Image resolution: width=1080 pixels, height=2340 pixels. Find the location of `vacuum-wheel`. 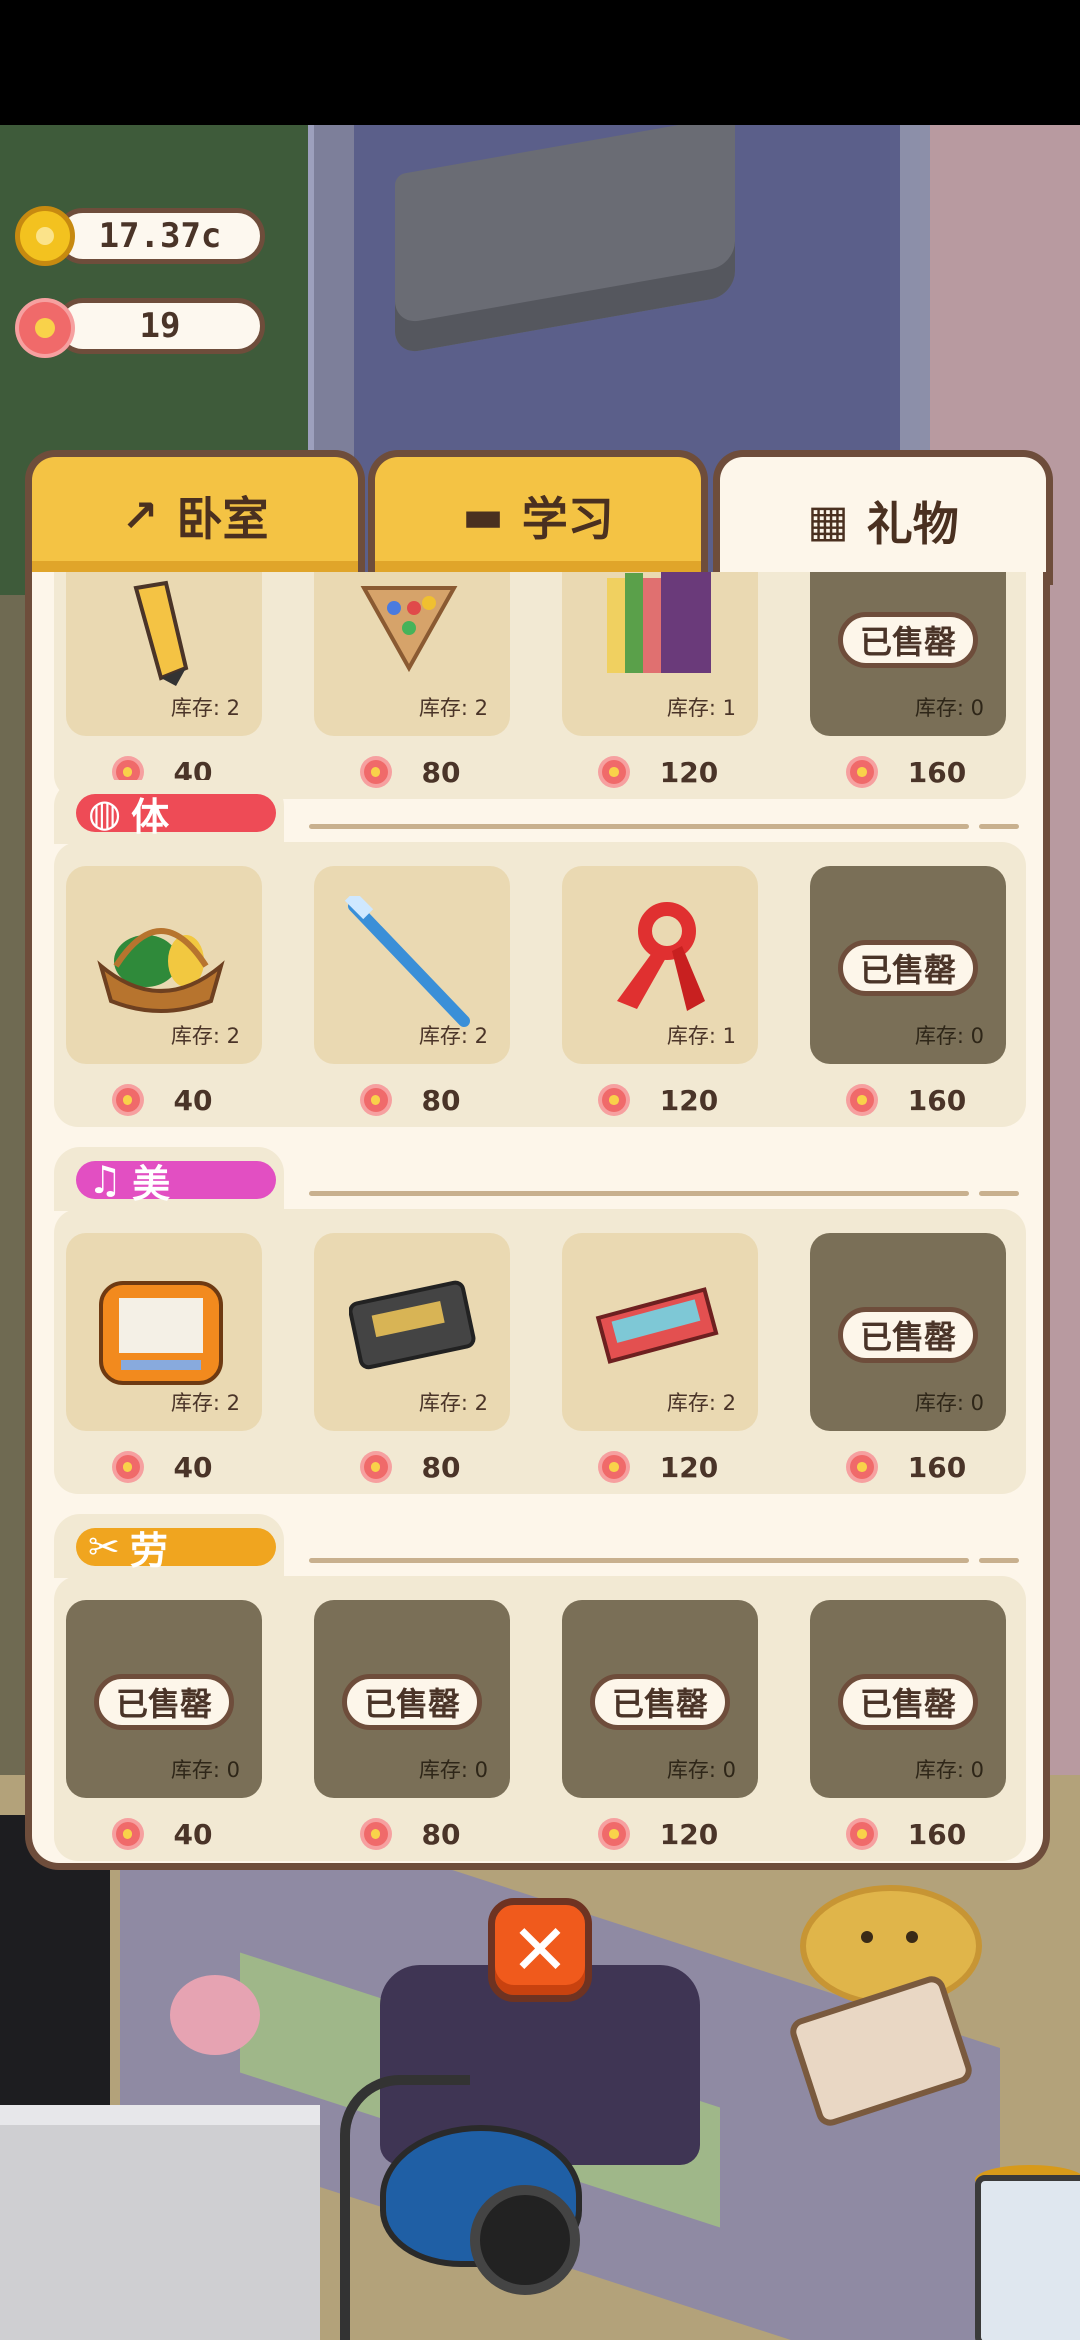

vacuum-wheel is located at coordinates (525, 2240).